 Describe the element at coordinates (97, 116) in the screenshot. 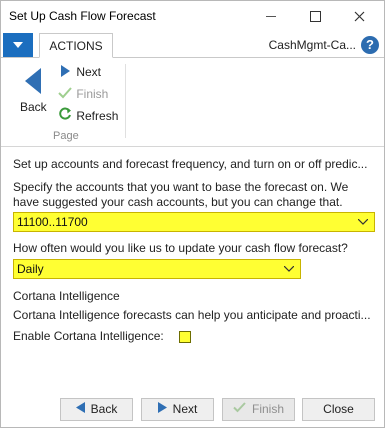

I see `ribbon-refresh-label: Refresh` at that location.